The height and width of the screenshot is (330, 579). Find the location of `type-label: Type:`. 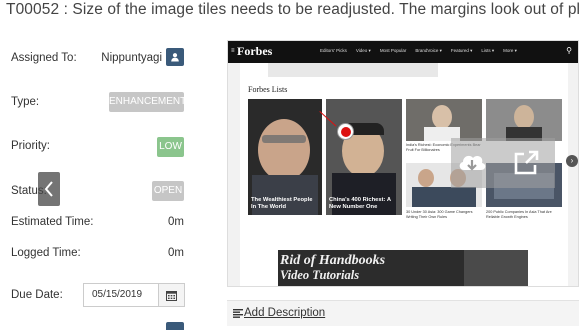

type-label: Type: is located at coordinates (25, 102).